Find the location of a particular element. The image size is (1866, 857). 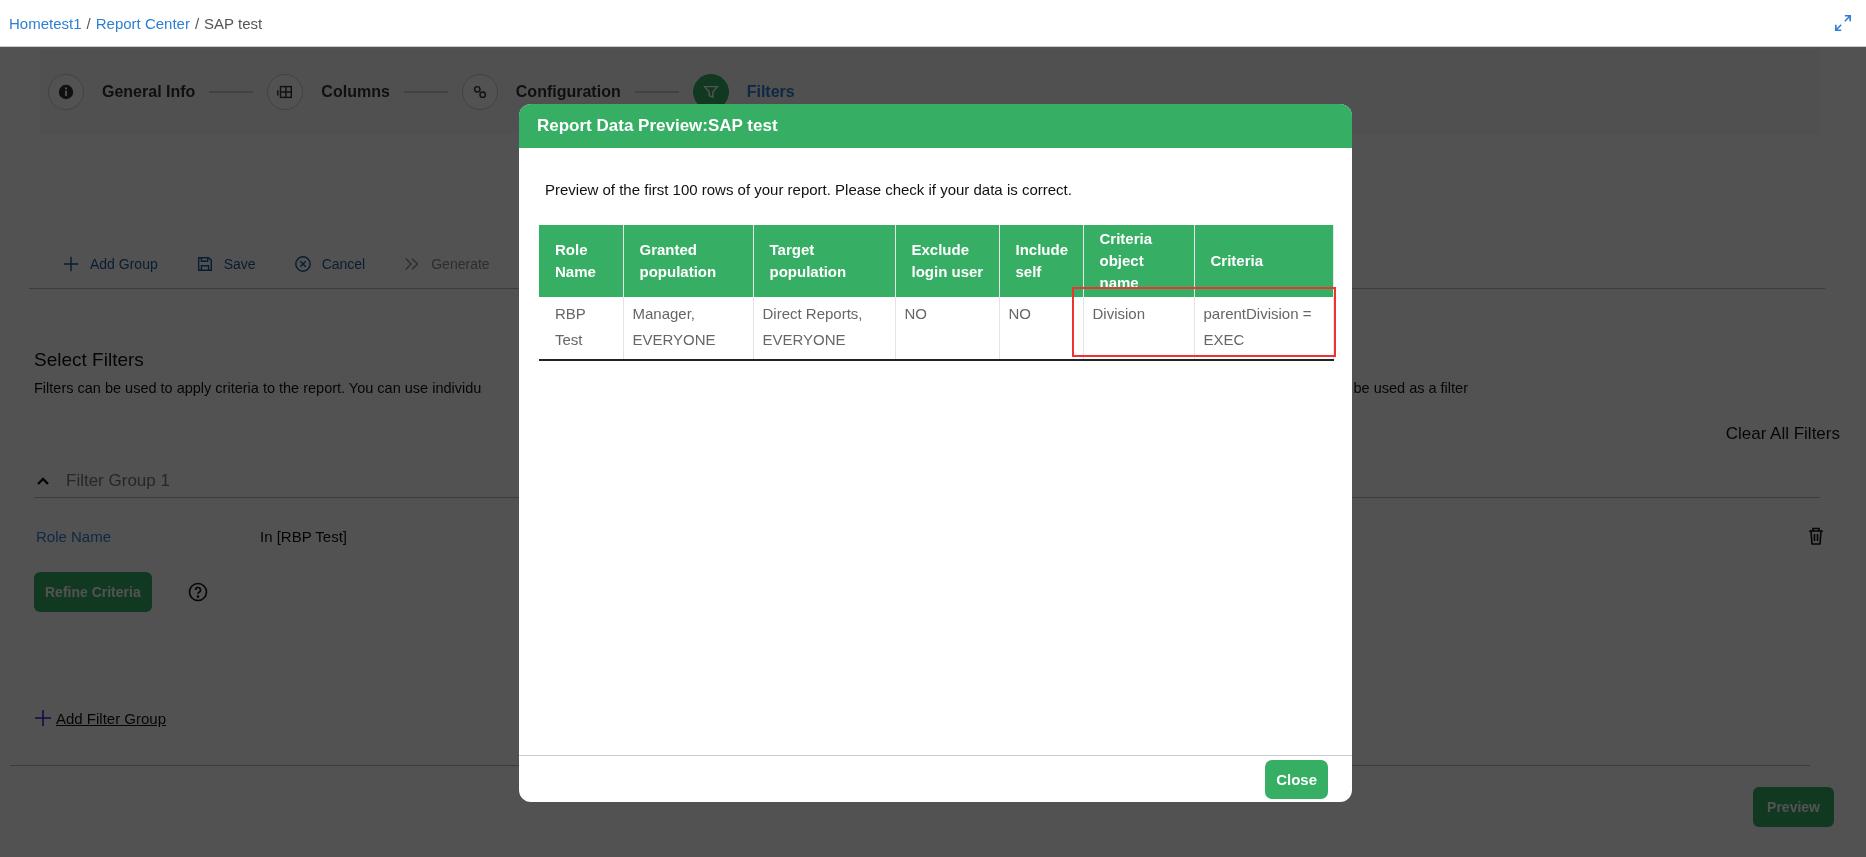

grid-icon is located at coordinates (285, 92).